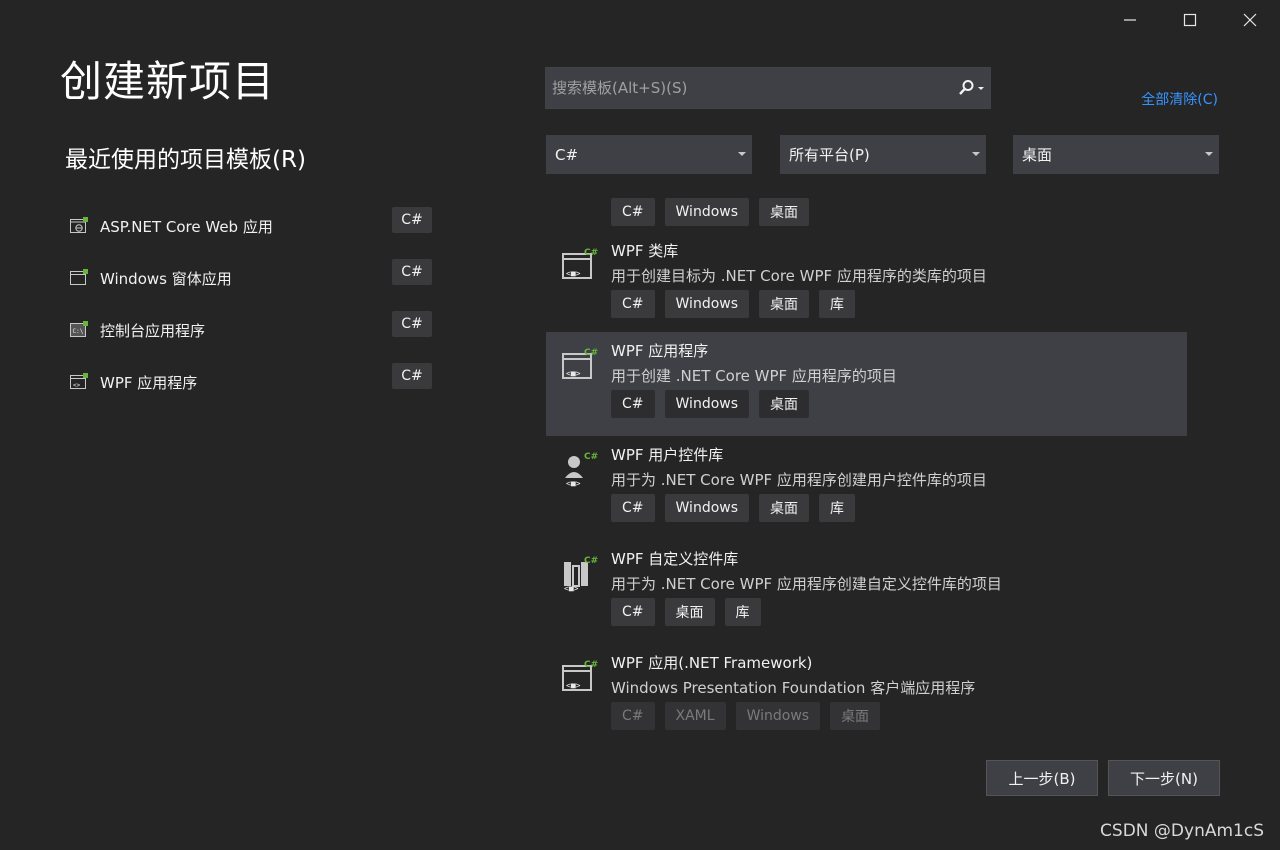 The image size is (1280, 850). Describe the element at coordinates (799, 276) in the screenshot. I see `template-description: 用于创建目标为 .NET Core WPF 应用程序的类库的项目` at that location.